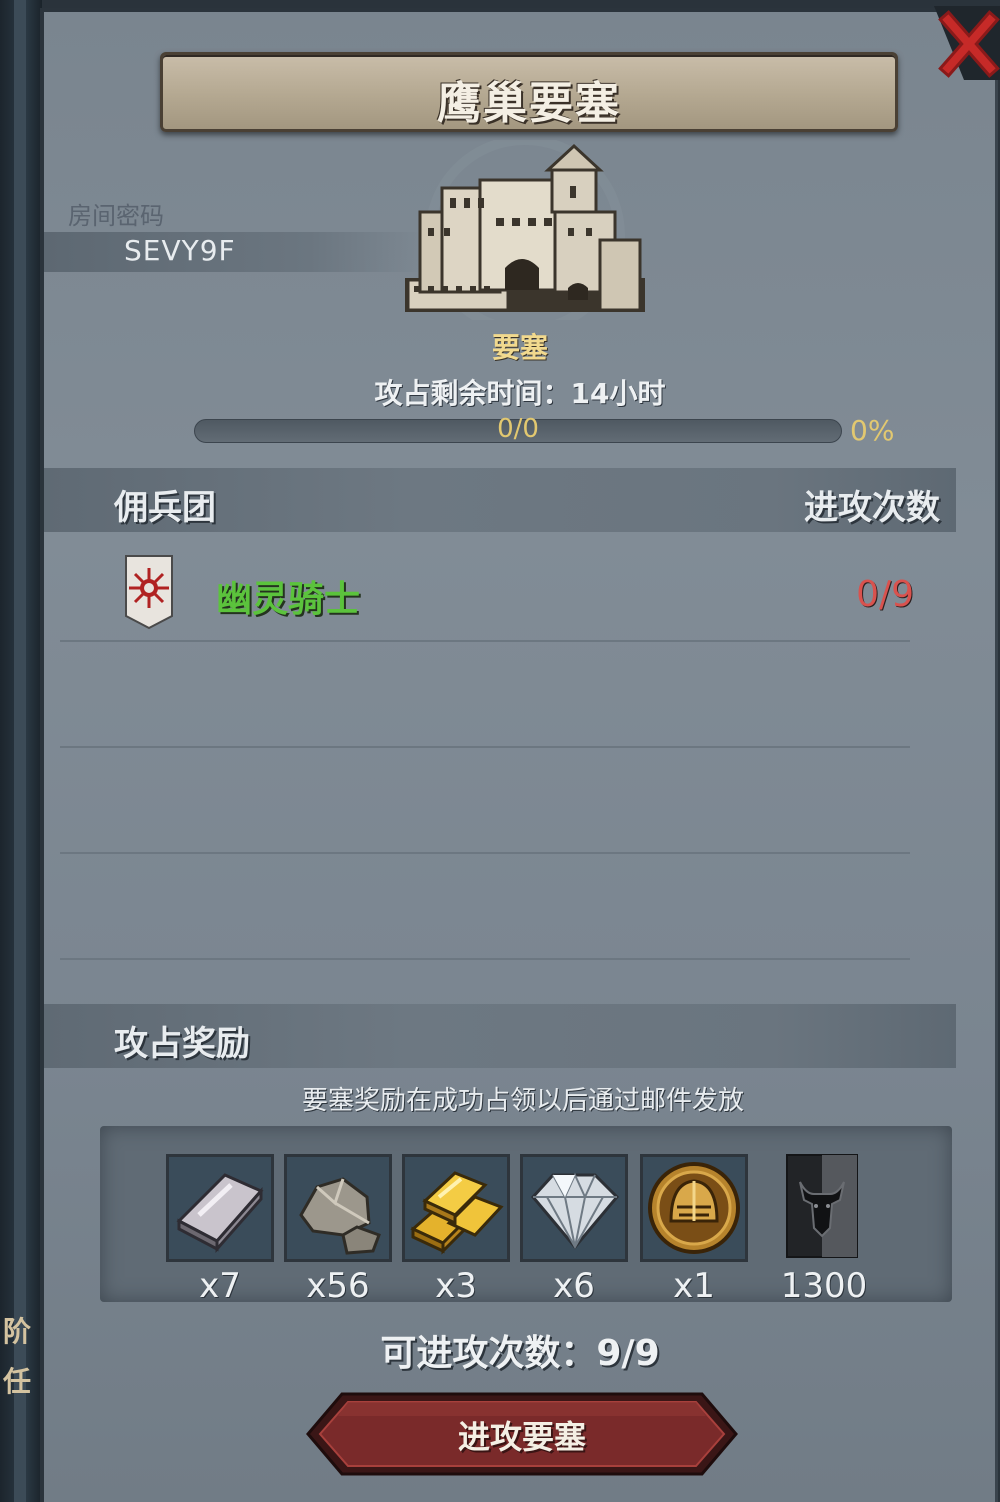 The height and width of the screenshot is (1502, 1000). Describe the element at coordinates (288, 599) in the screenshot. I see `guild-name: 幽灵骑士` at that location.